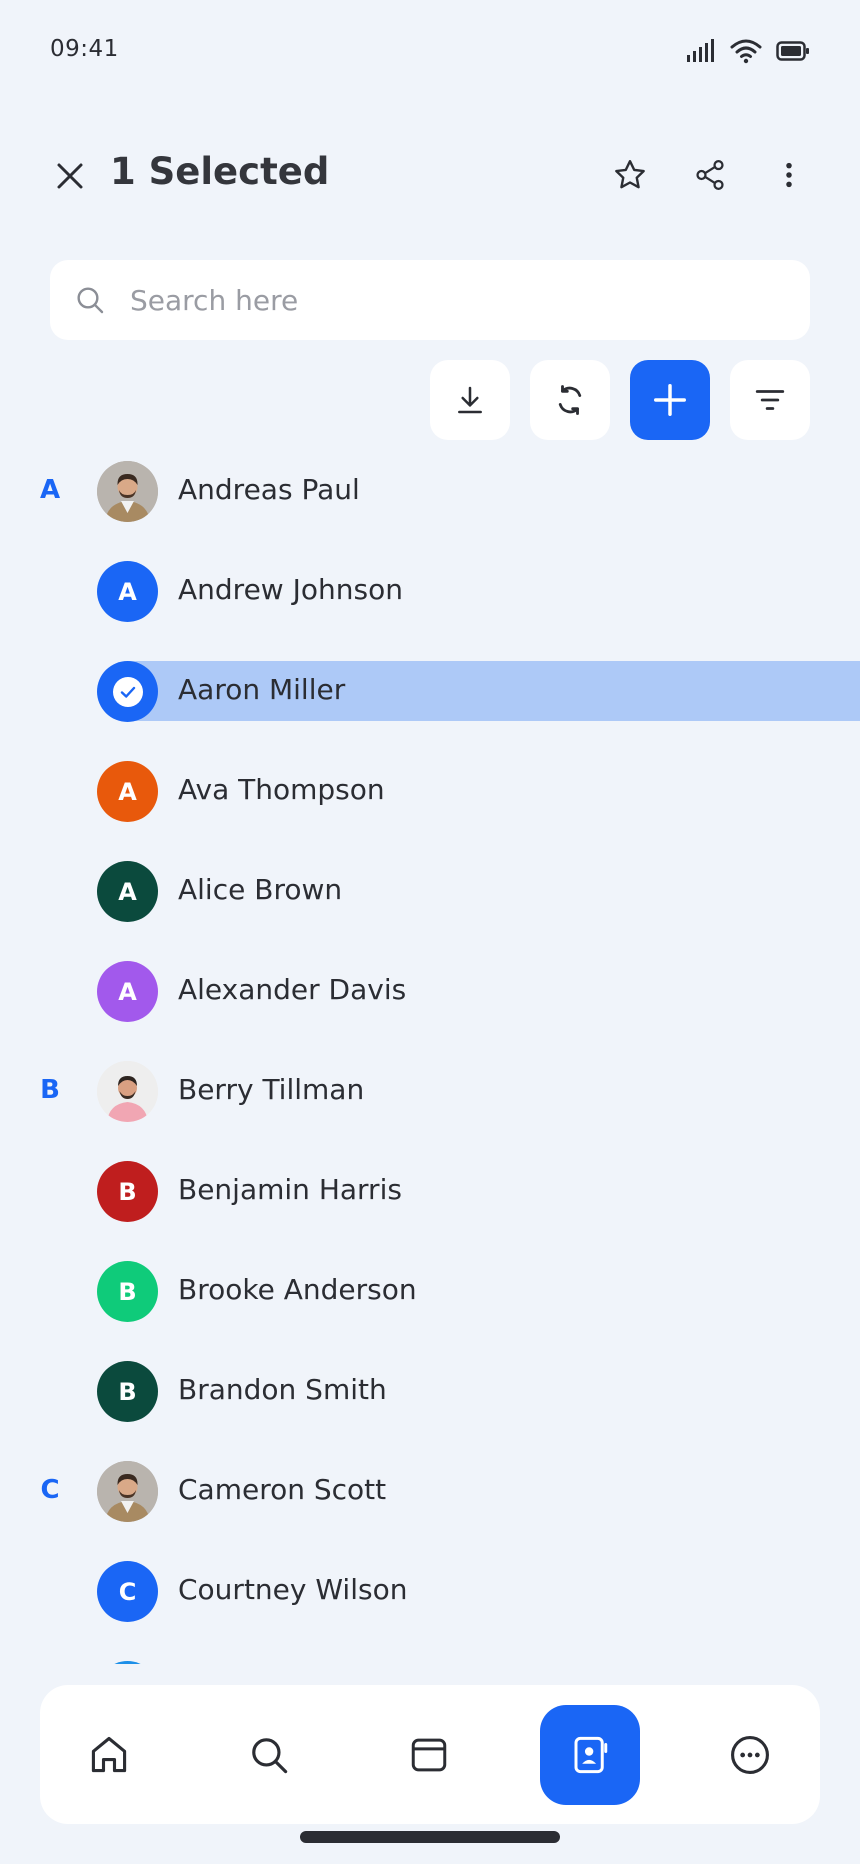 The image size is (860, 1864). What do you see at coordinates (430, 1090) in the screenshot?
I see `contact-row-berry-tillman: B Berry Tillman` at bounding box center [430, 1090].